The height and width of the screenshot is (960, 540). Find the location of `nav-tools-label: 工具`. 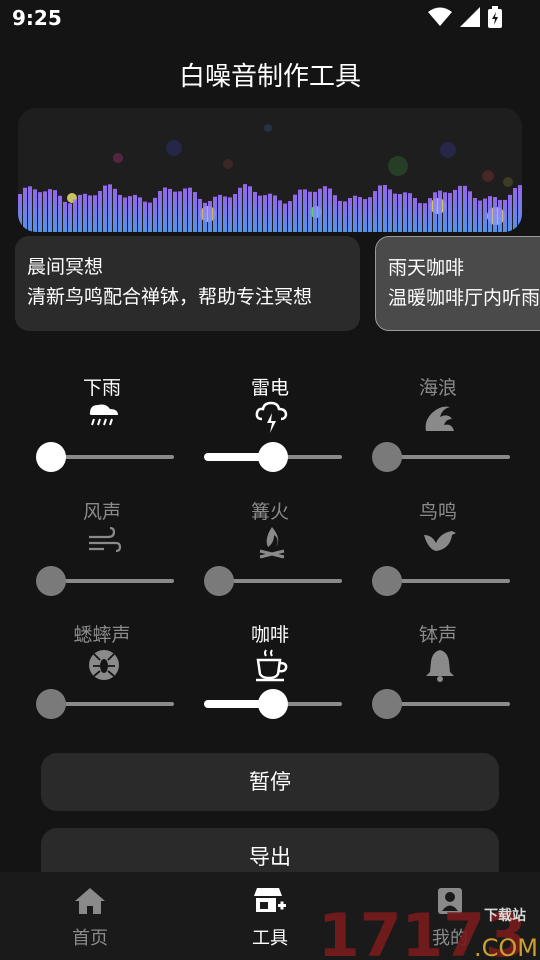

nav-tools-label: 工具 is located at coordinates (270, 938).